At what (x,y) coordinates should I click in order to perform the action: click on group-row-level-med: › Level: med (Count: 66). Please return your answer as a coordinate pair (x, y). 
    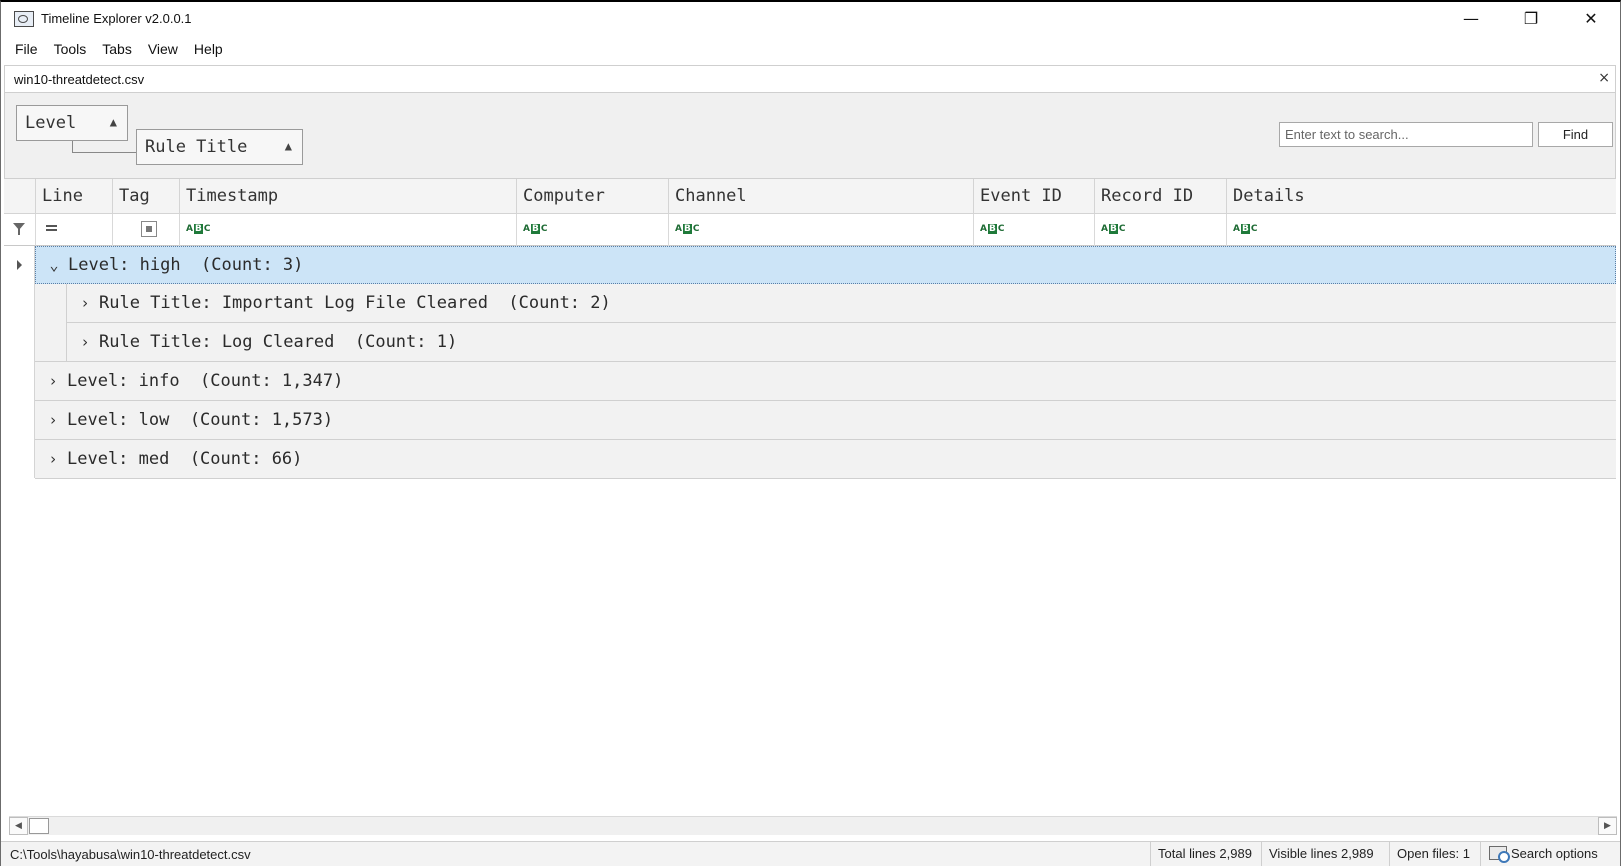
    Looking at the image, I should click on (825, 459).